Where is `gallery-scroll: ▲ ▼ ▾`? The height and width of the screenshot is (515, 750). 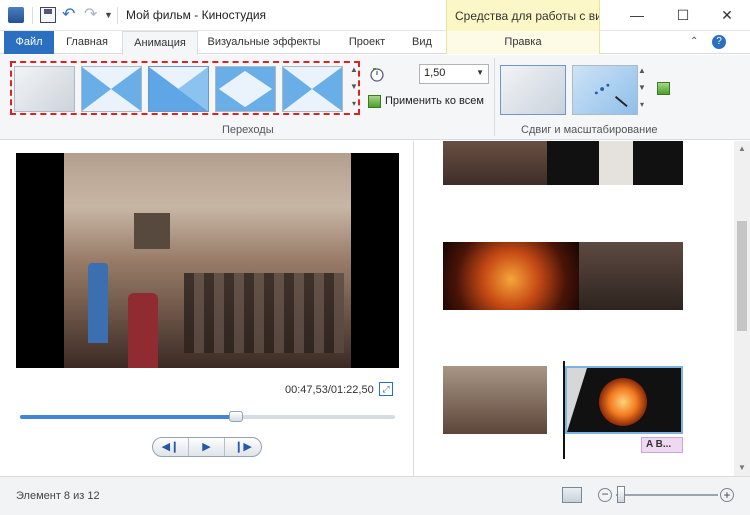 gallery-scroll: ▲ ▼ ▾ is located at coordinates (354, 88).